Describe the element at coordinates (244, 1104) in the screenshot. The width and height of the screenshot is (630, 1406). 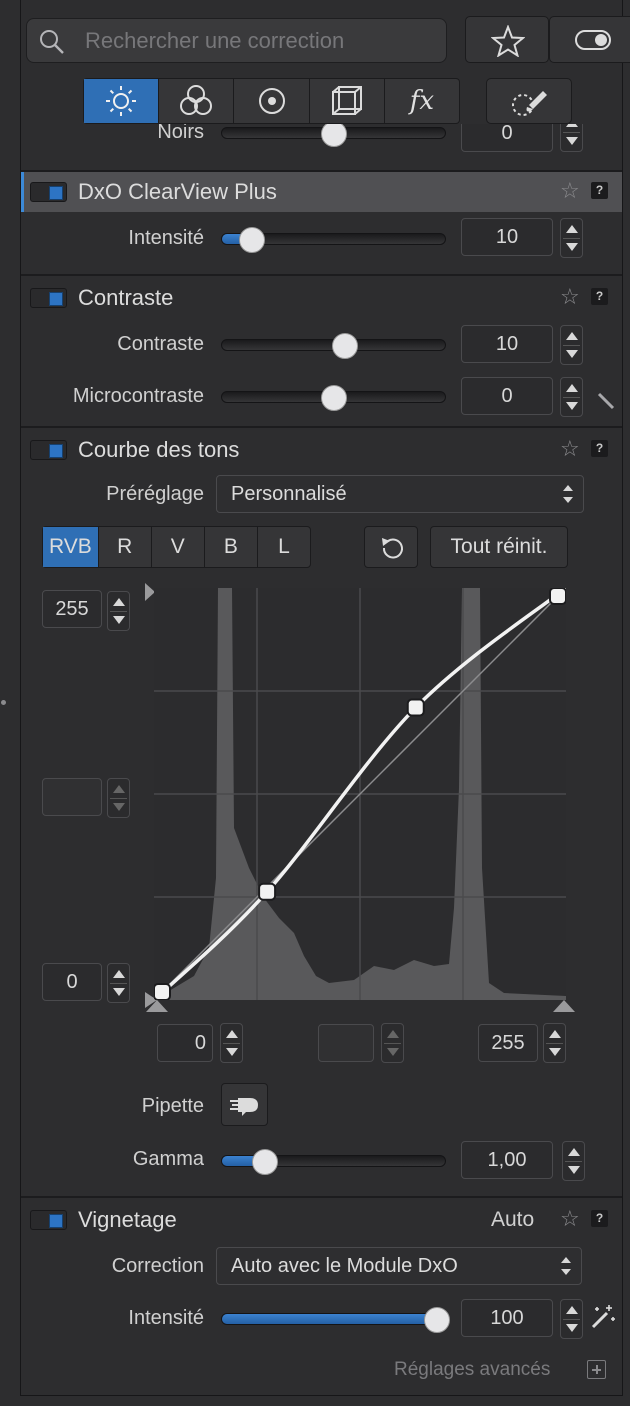
I see `pipette-button` at that location.